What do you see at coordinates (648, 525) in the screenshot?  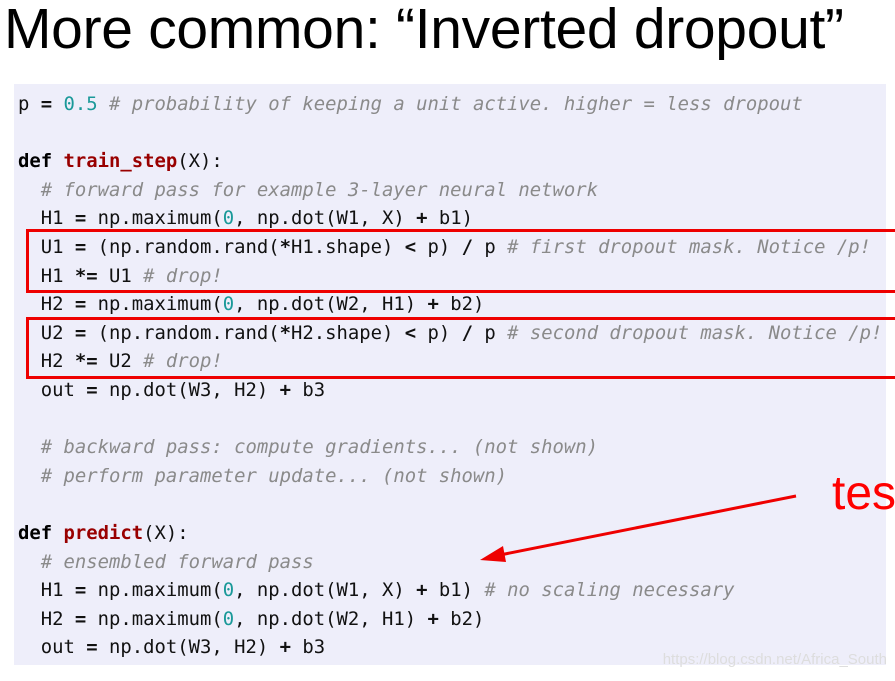 I see `arrow-line` at bounding box center [648, 525].